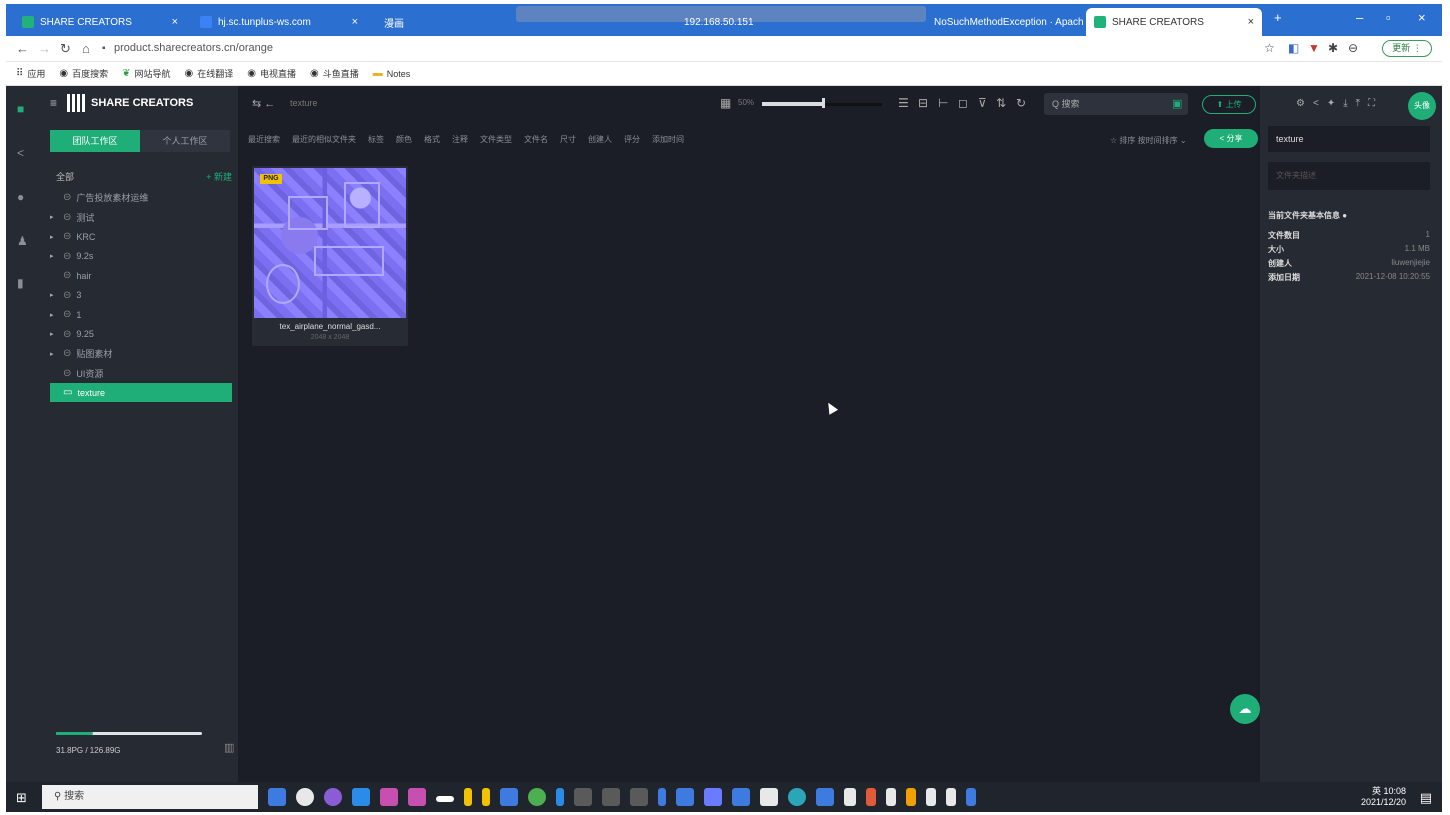 This screenshot has width=1450, height=815. I want to click on browser-tab: 漫画, so click(406, 22).